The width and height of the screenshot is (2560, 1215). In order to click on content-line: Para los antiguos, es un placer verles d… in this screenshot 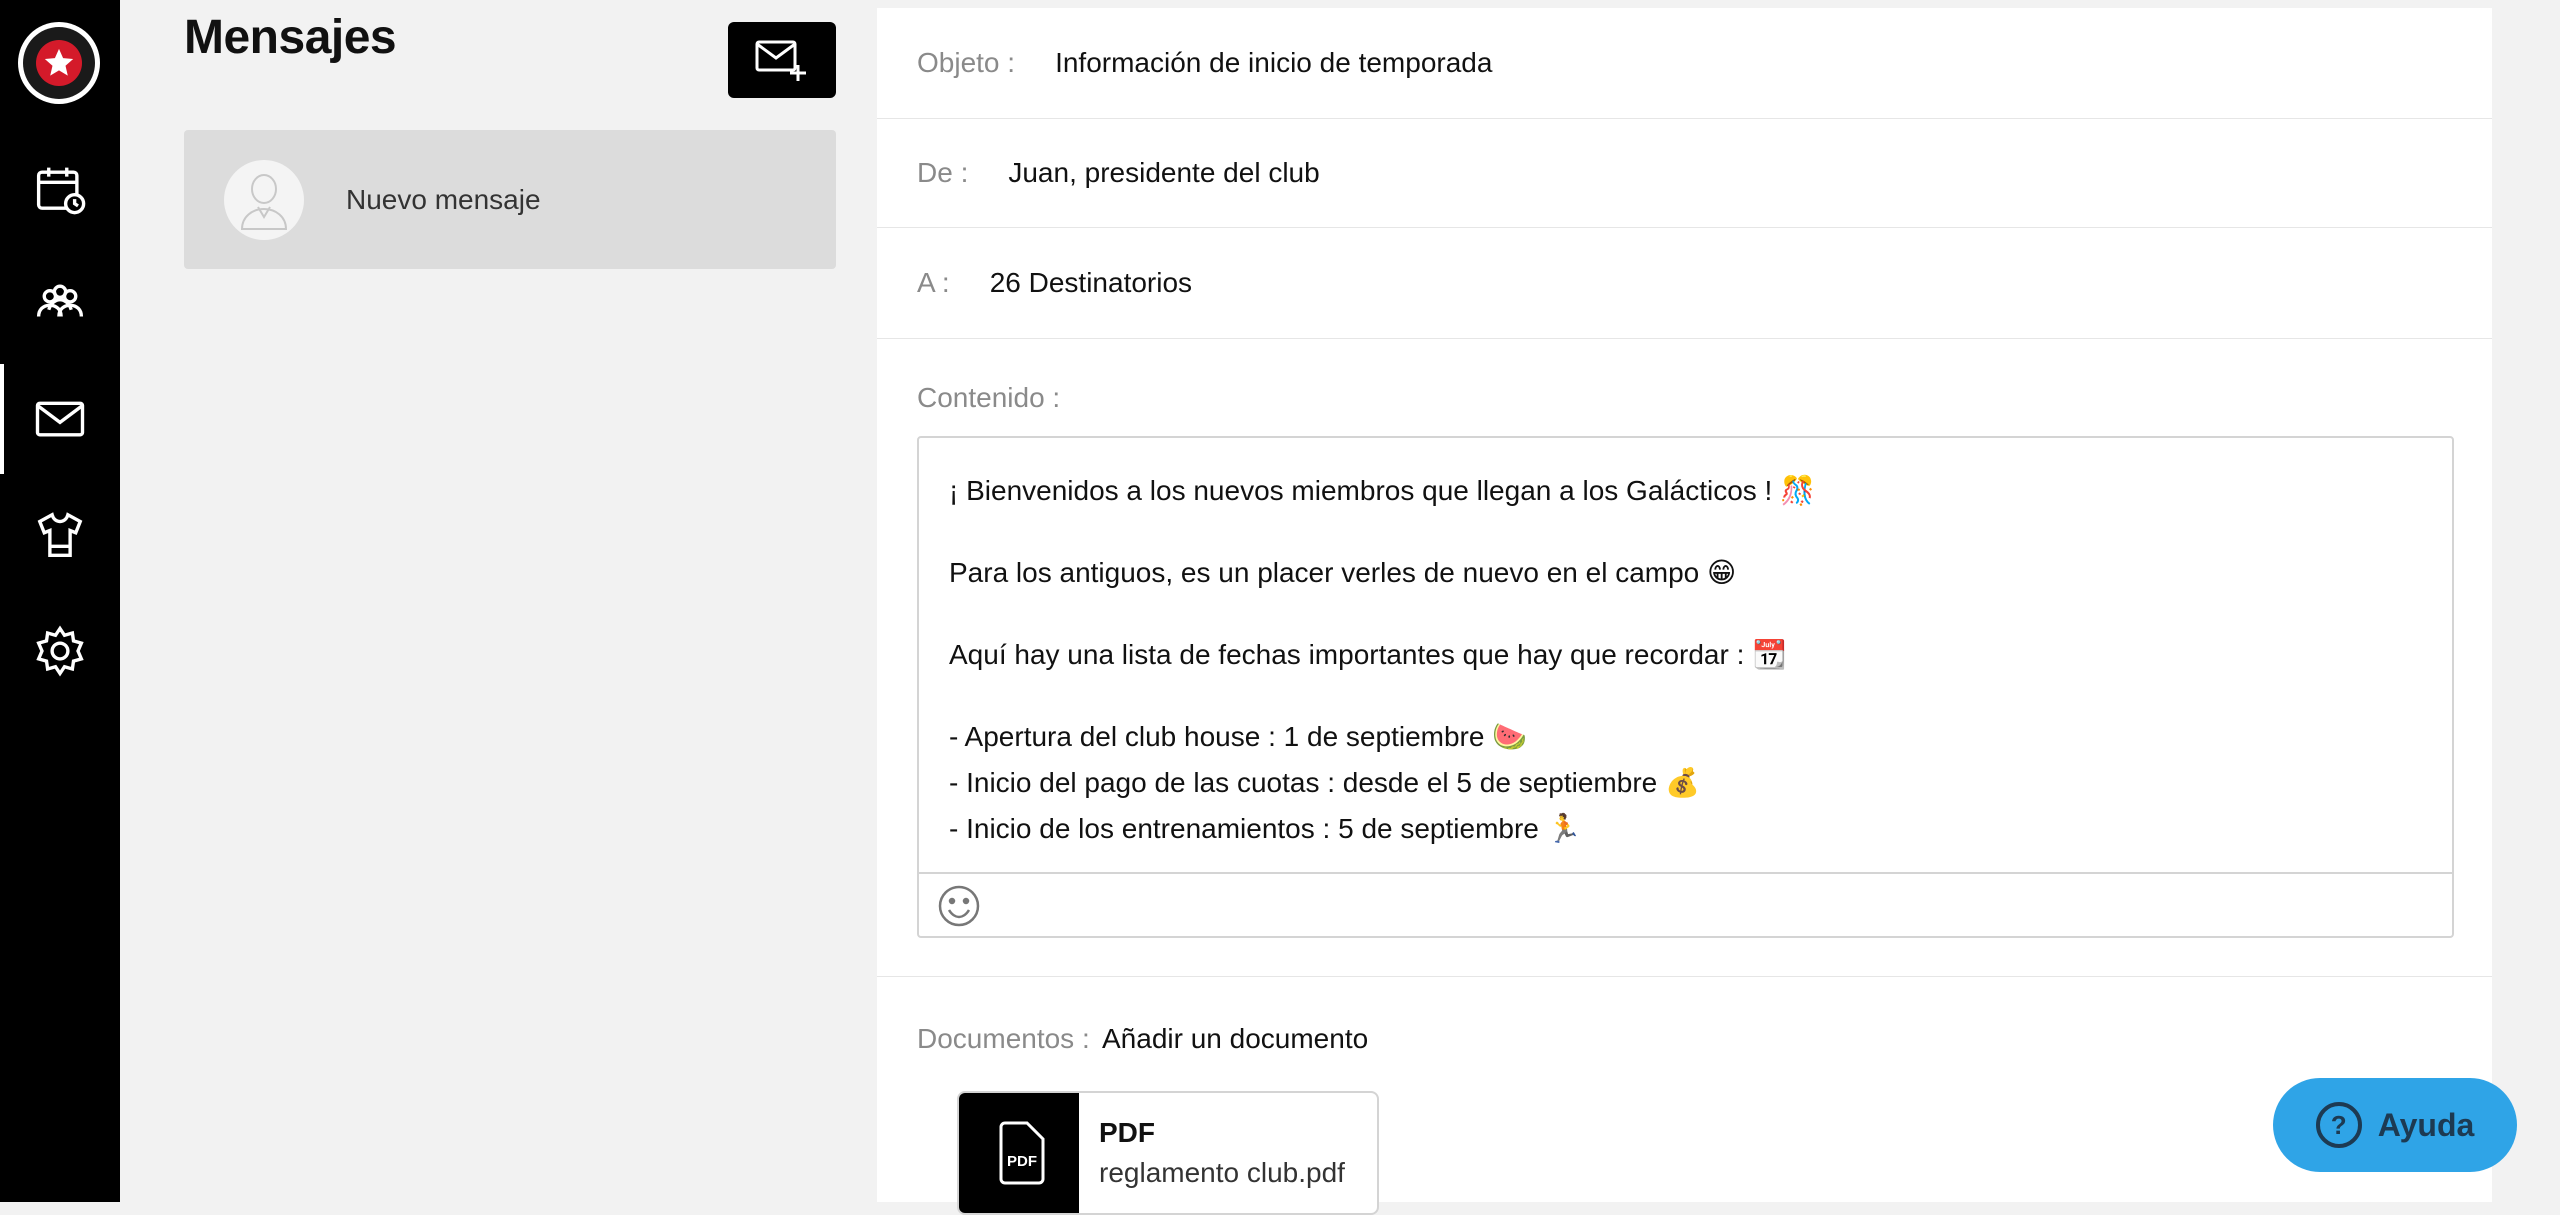, I will do `click(1343, 572)`.